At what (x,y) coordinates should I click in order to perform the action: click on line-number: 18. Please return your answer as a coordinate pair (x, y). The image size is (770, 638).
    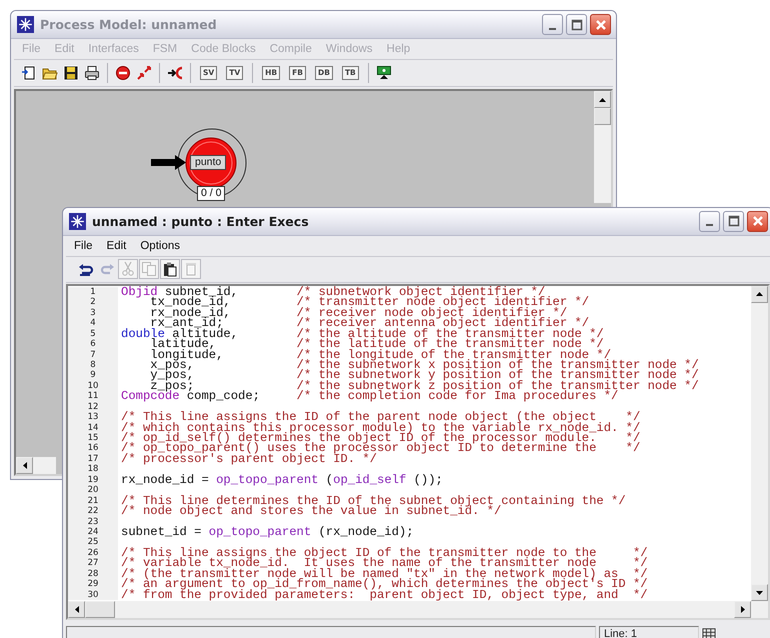
    Looking at the image, I should click on (93, 469).